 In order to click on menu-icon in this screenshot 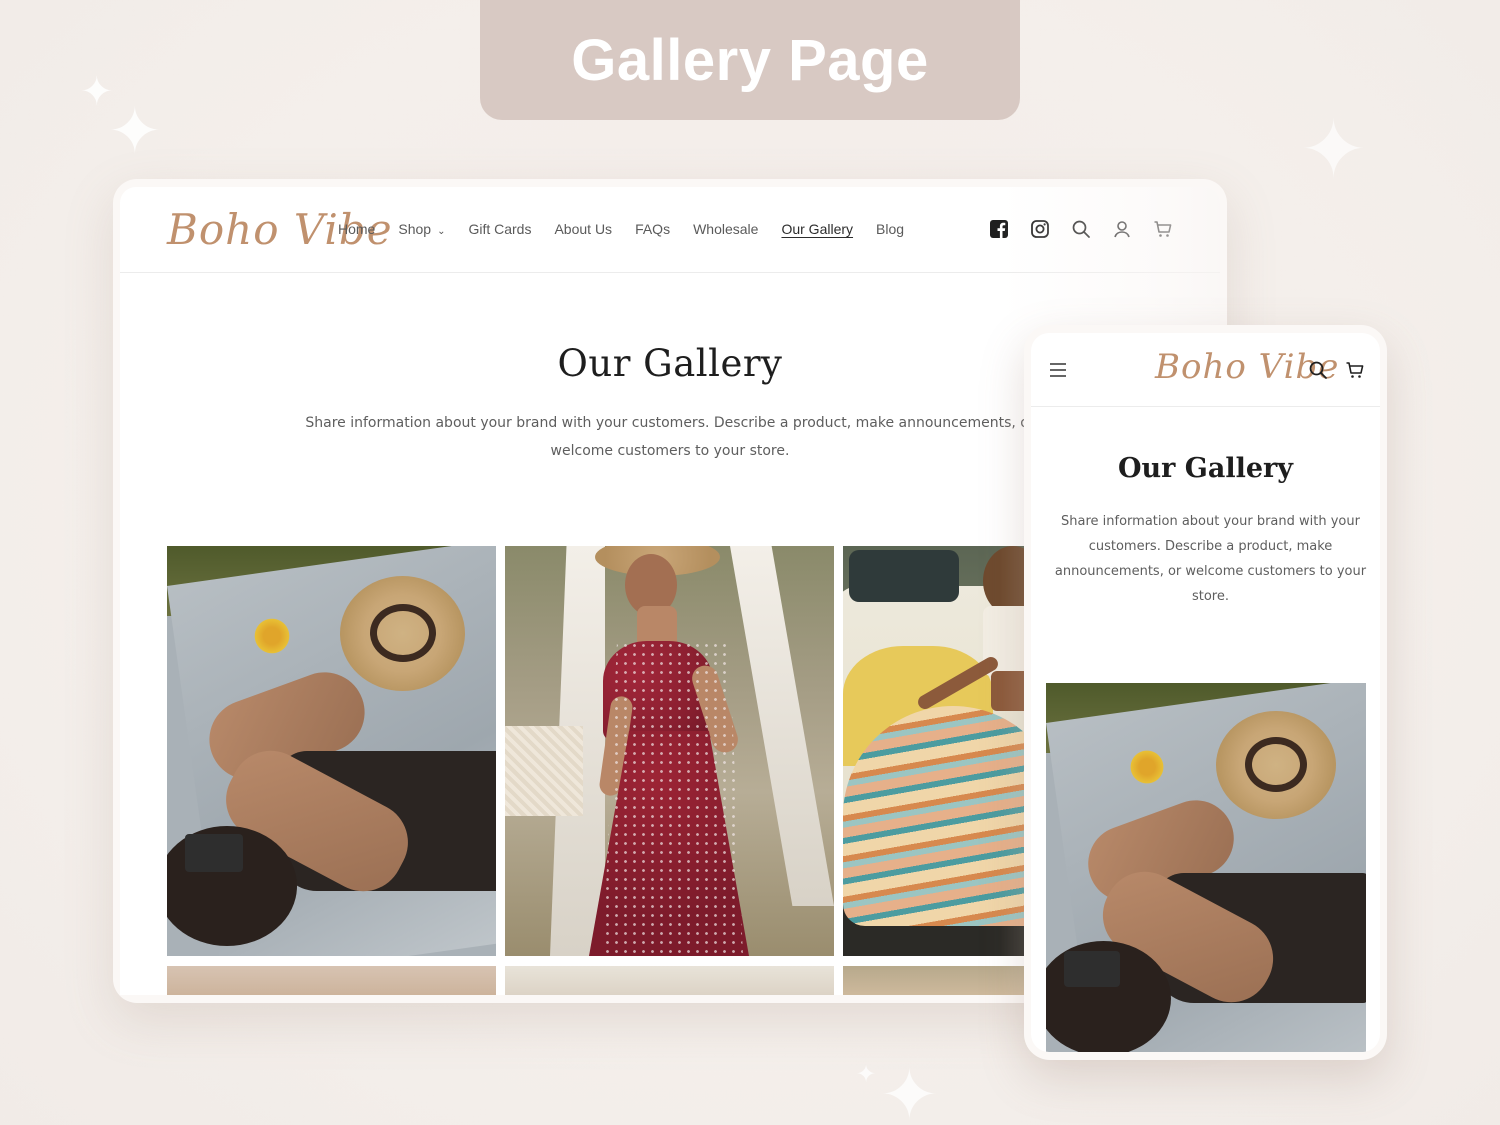, I will do `click(1058, 370)`.